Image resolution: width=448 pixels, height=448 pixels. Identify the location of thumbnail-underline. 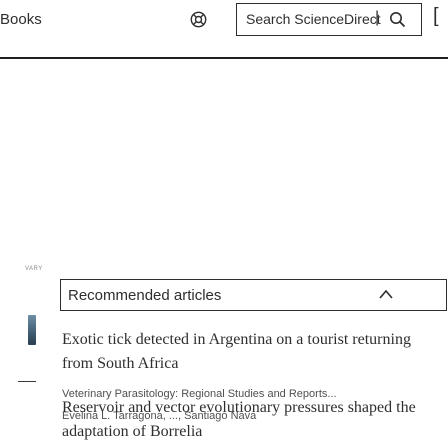
(27, 381).